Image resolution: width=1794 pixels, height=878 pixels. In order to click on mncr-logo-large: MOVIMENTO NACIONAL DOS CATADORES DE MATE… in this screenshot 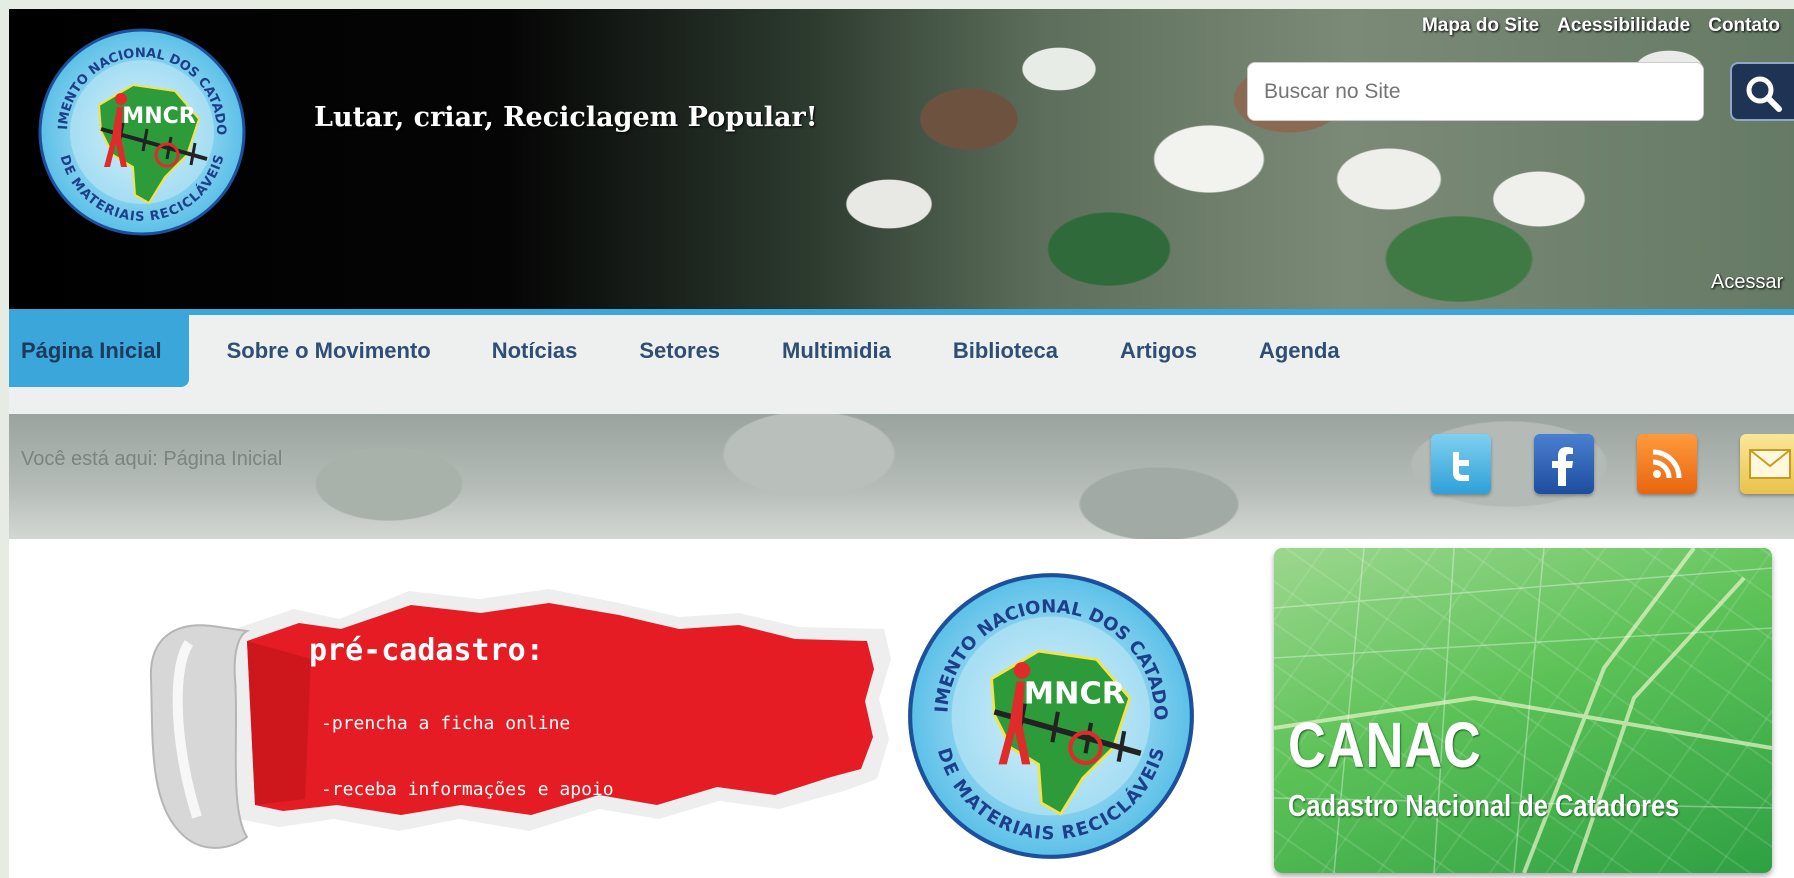, I will do `click(1046, 708)`.